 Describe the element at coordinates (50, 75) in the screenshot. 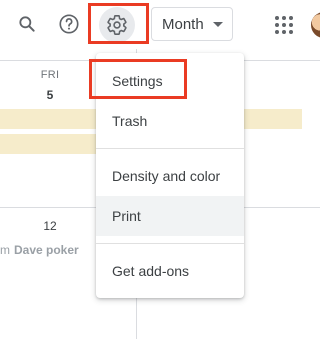

I see `day-name-label: FRI` at that location.